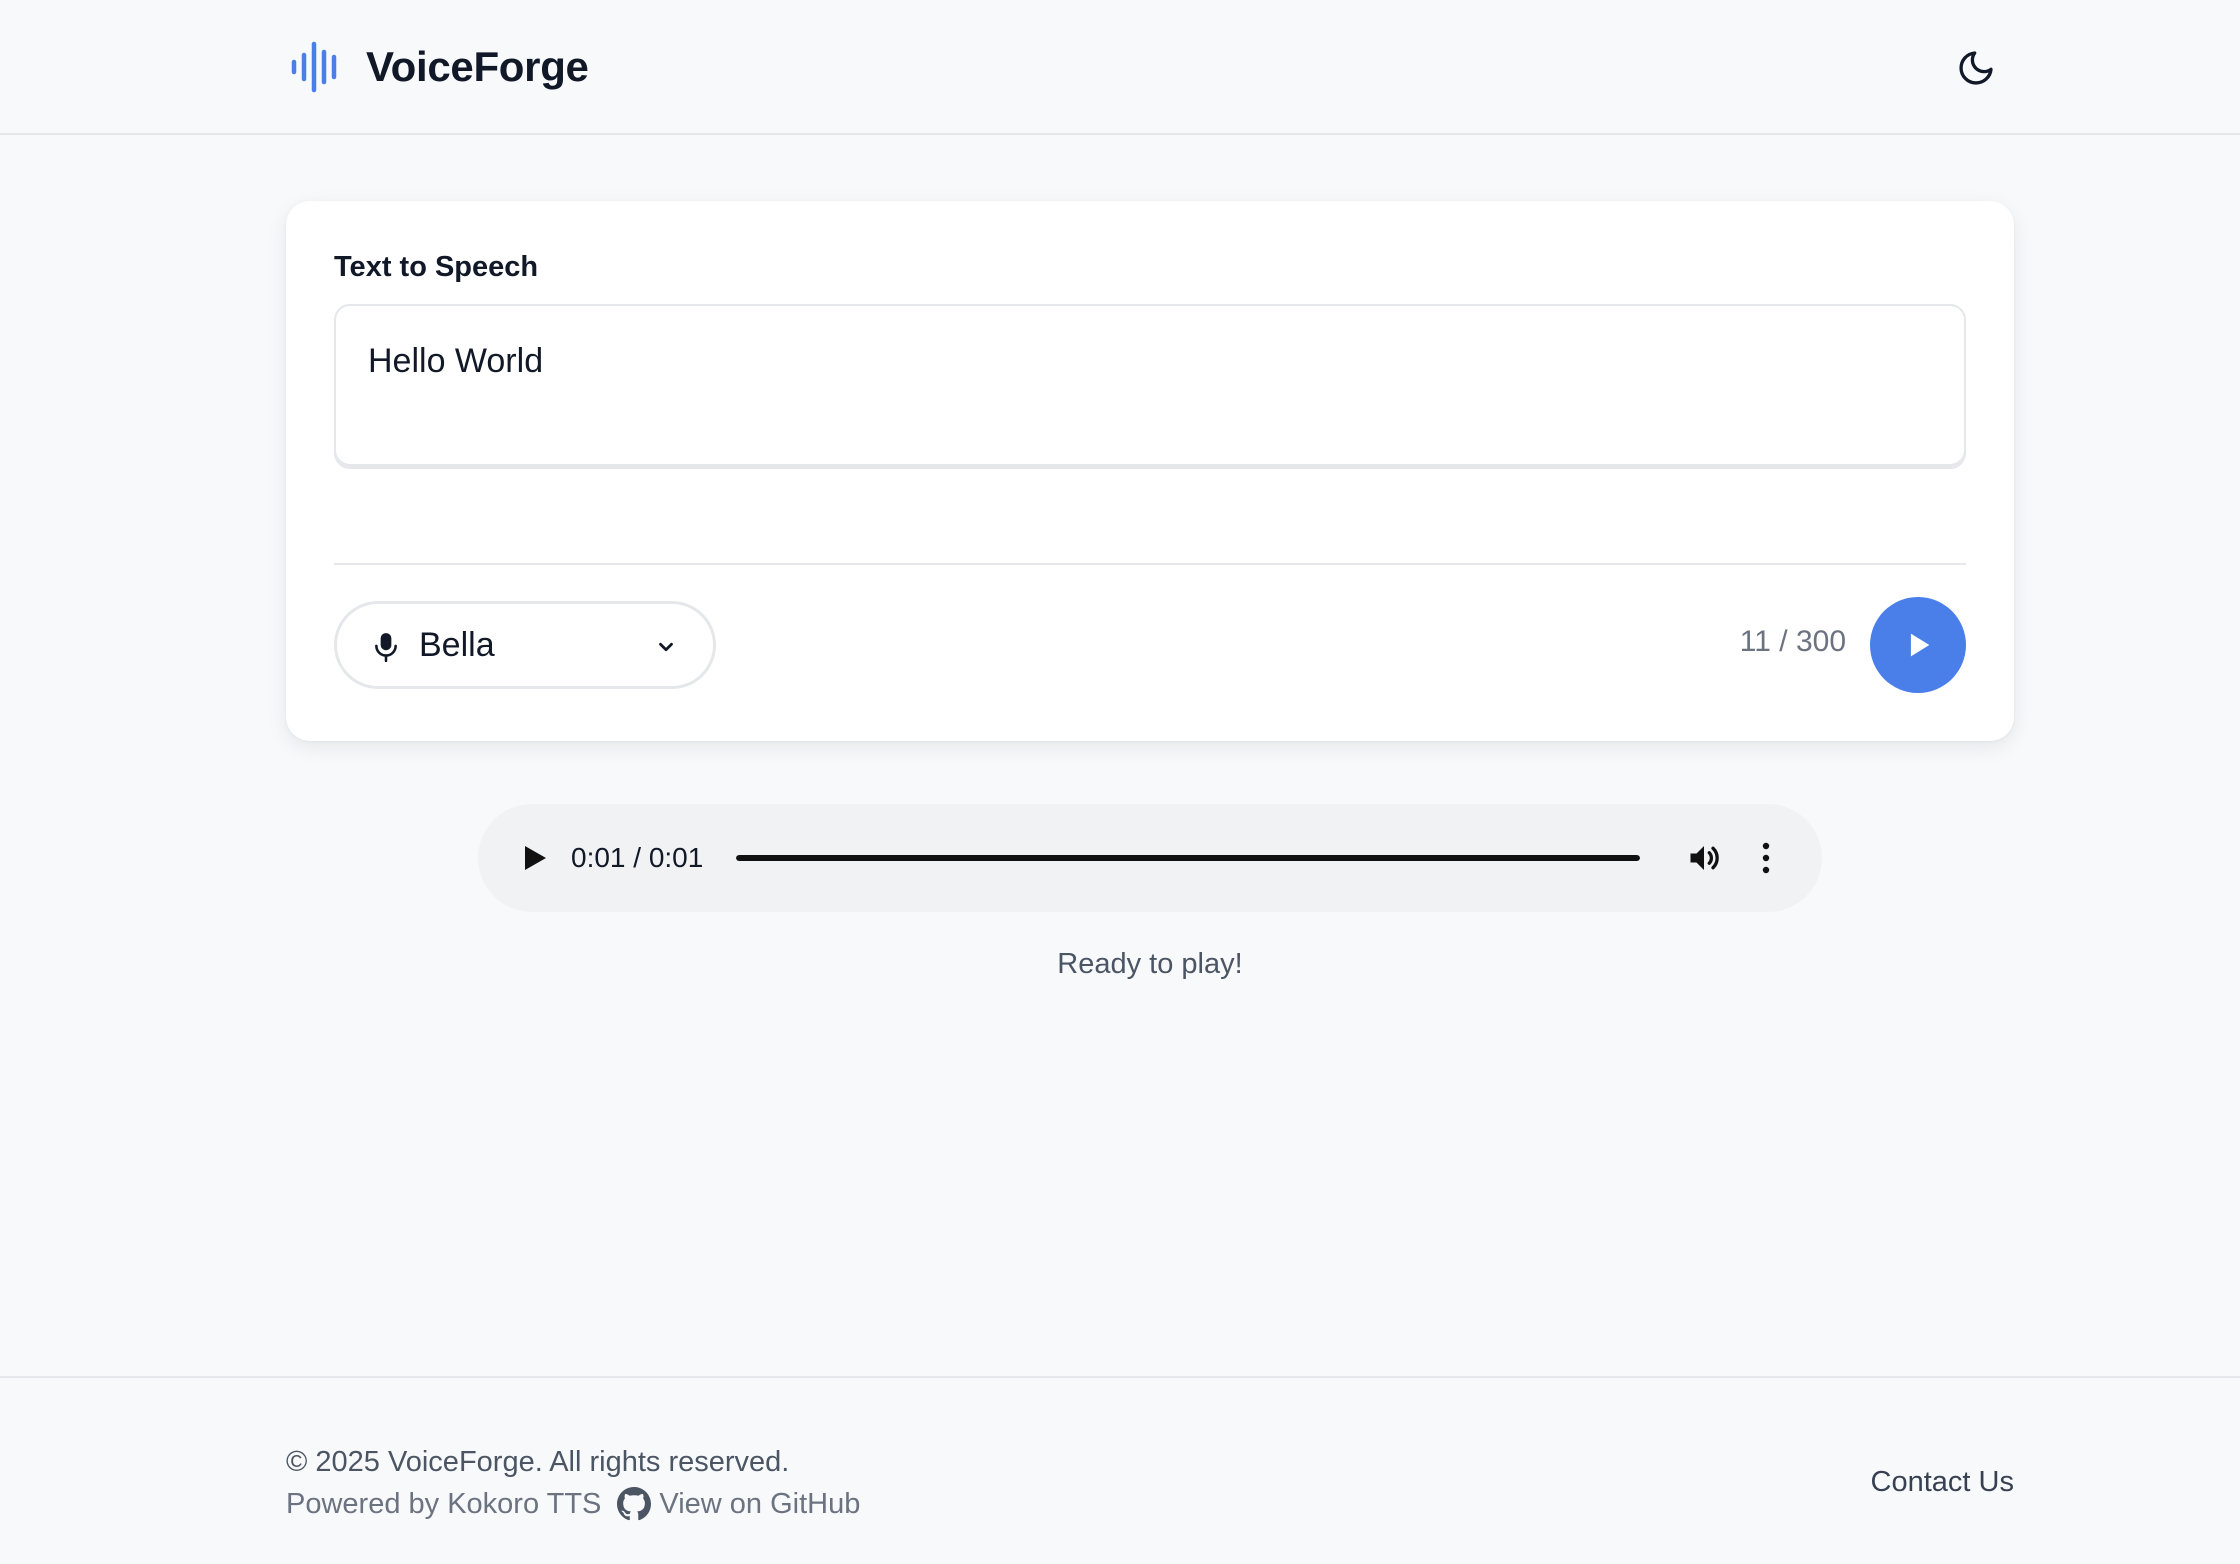 The width and height of the screenshot is (2240, 1564). I want to click on moon-icon, so click(1976, 68).